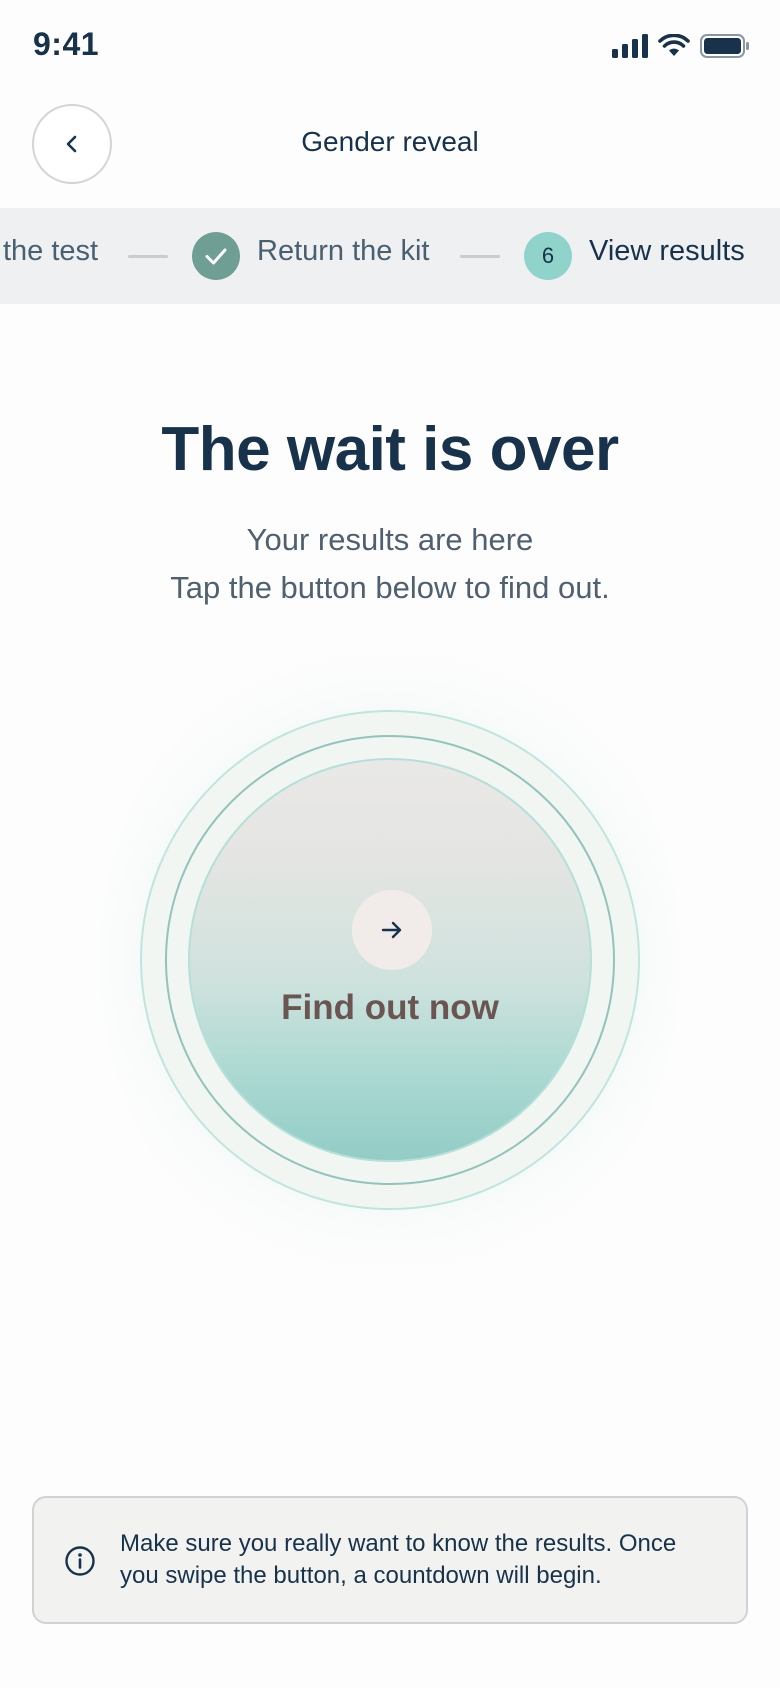  Describe the element at coordinates (390, 539) in the screenshot. I see `subtext-line-1: Your results are here` at that location.